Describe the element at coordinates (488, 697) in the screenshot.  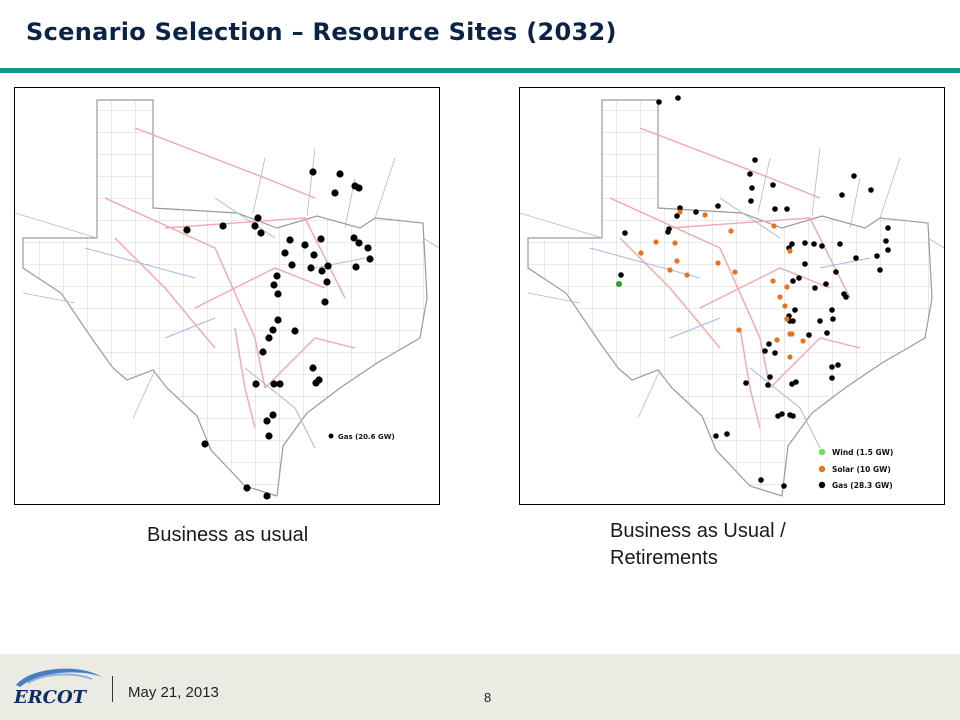
I see `page-number: 8` at that location.